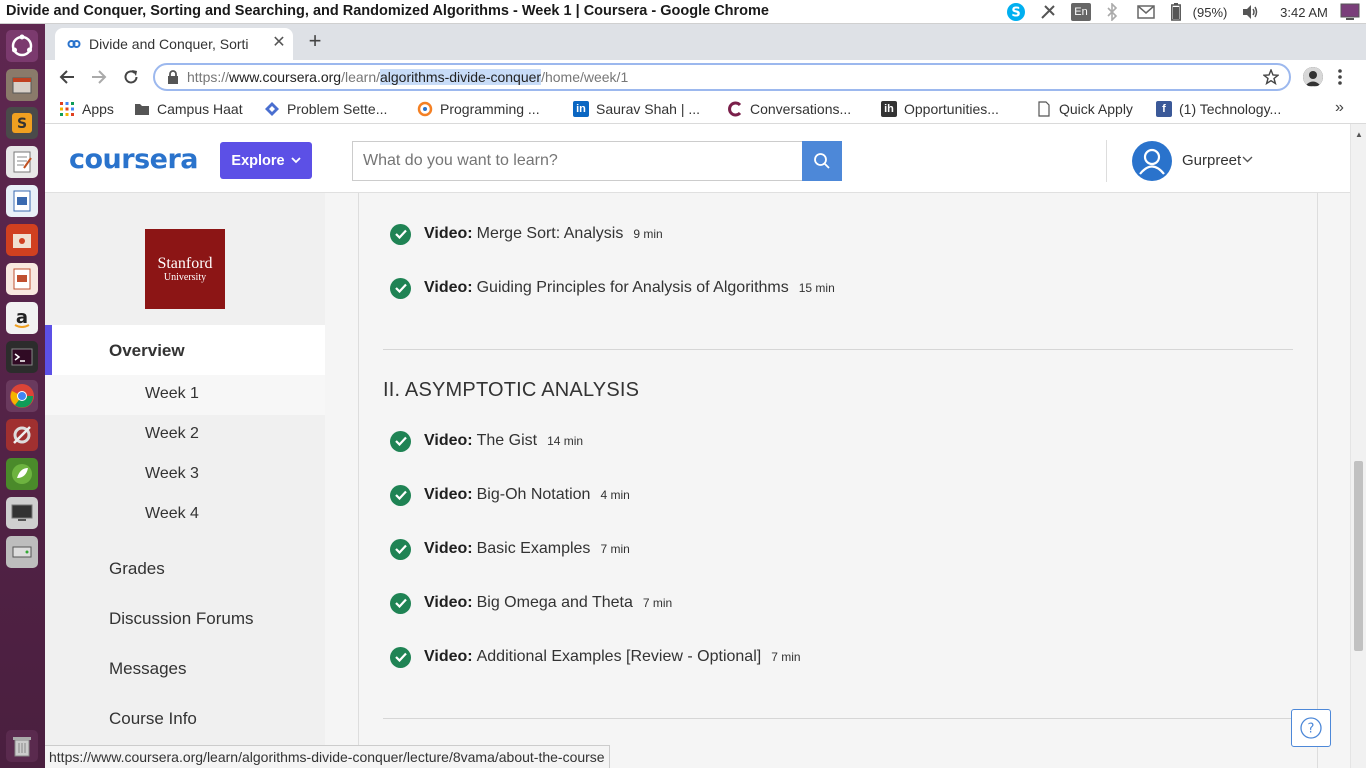  What do you see at coordinates (99, 77) in the screenshot?
I see `forward-icon` at bounding box center [99, 77].